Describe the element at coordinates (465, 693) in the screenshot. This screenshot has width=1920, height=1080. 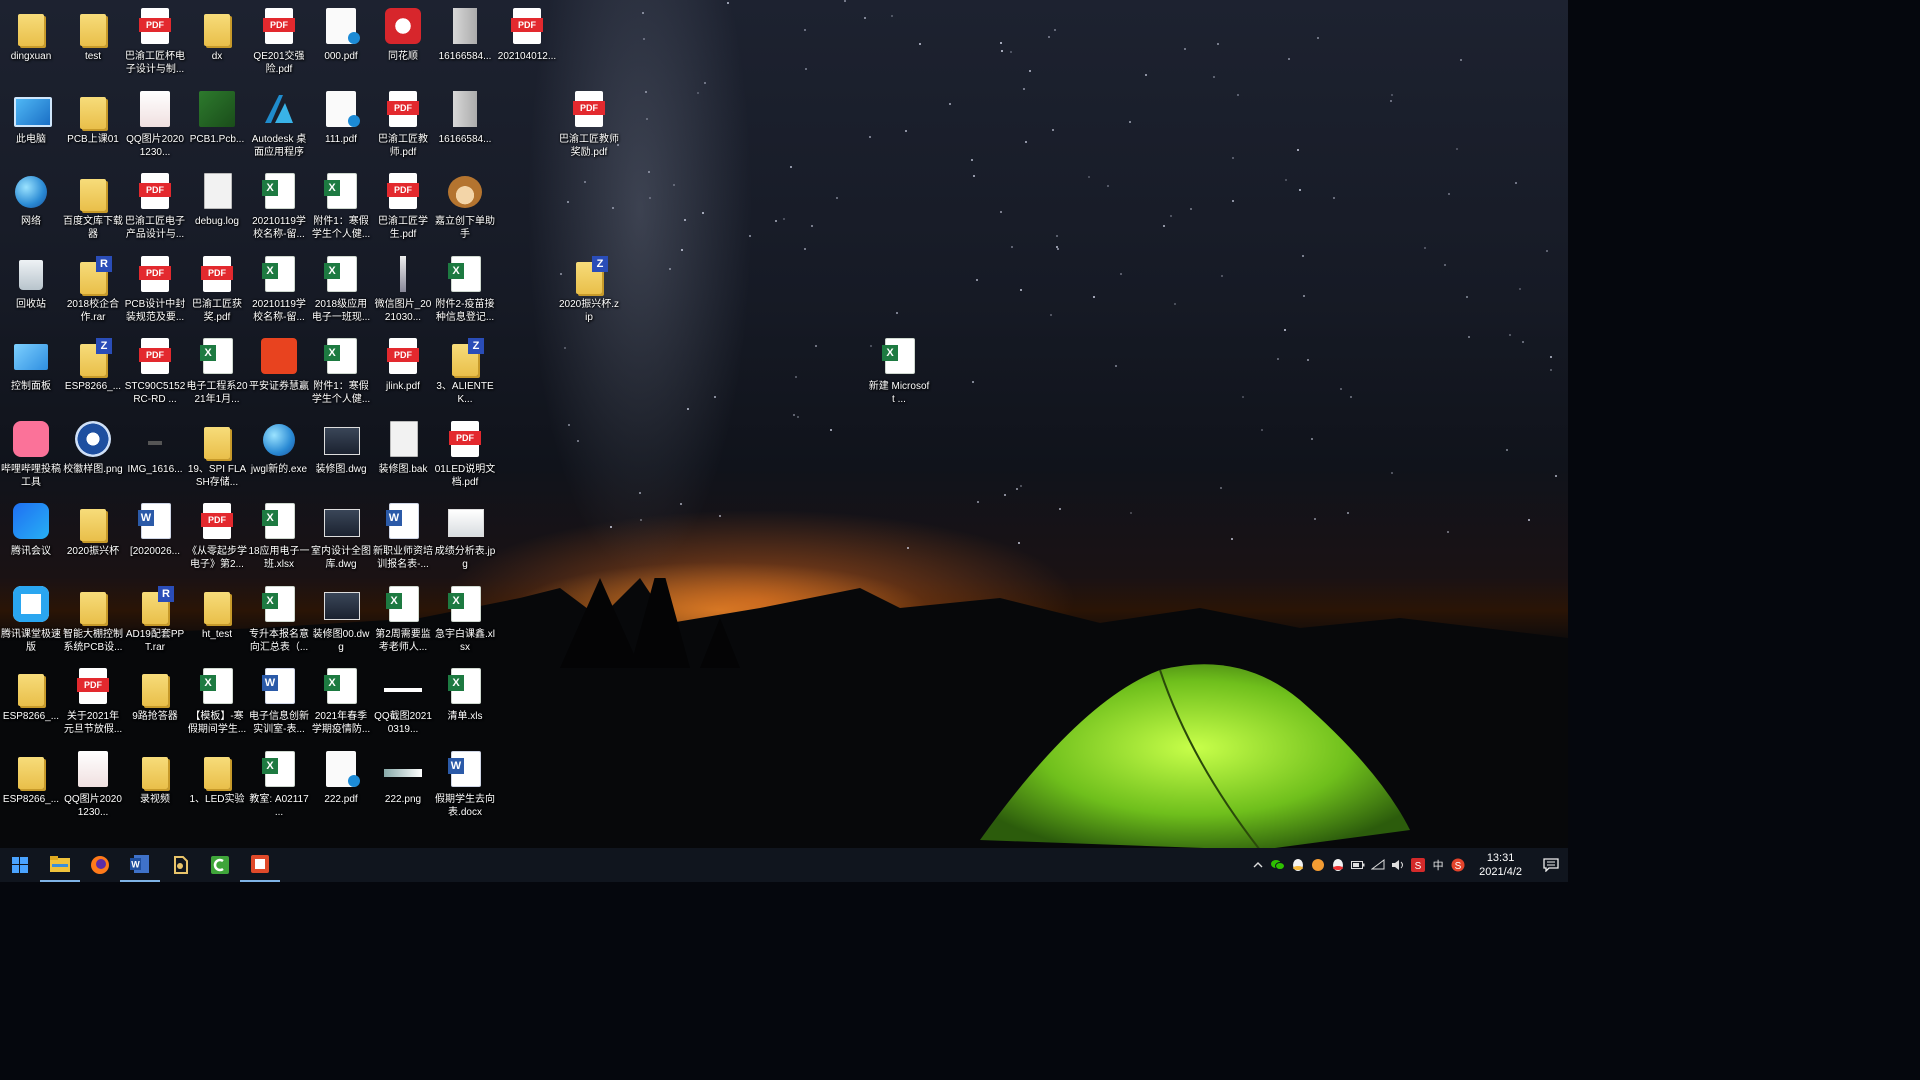
I see `desktop-icon: X 清单.xls` at that location.